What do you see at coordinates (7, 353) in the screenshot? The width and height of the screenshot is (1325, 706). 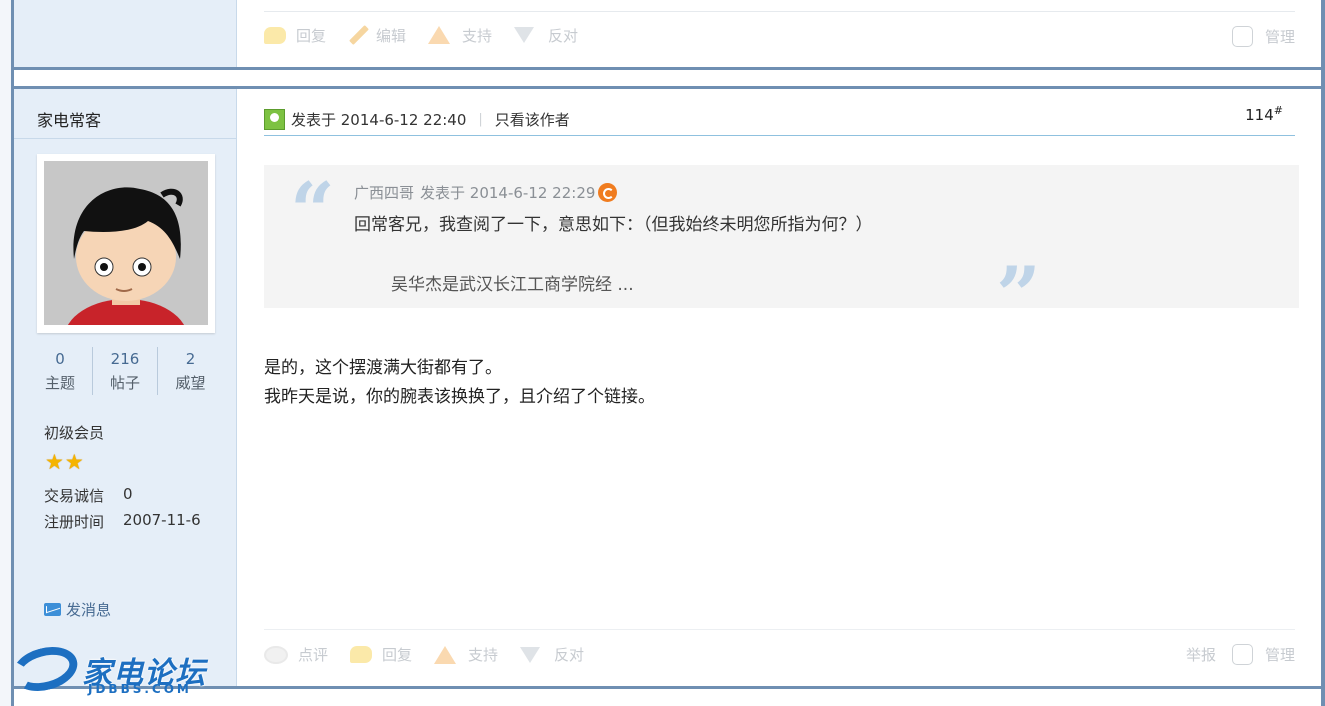 I see `page-left-border` at bounding box center [7, 353].